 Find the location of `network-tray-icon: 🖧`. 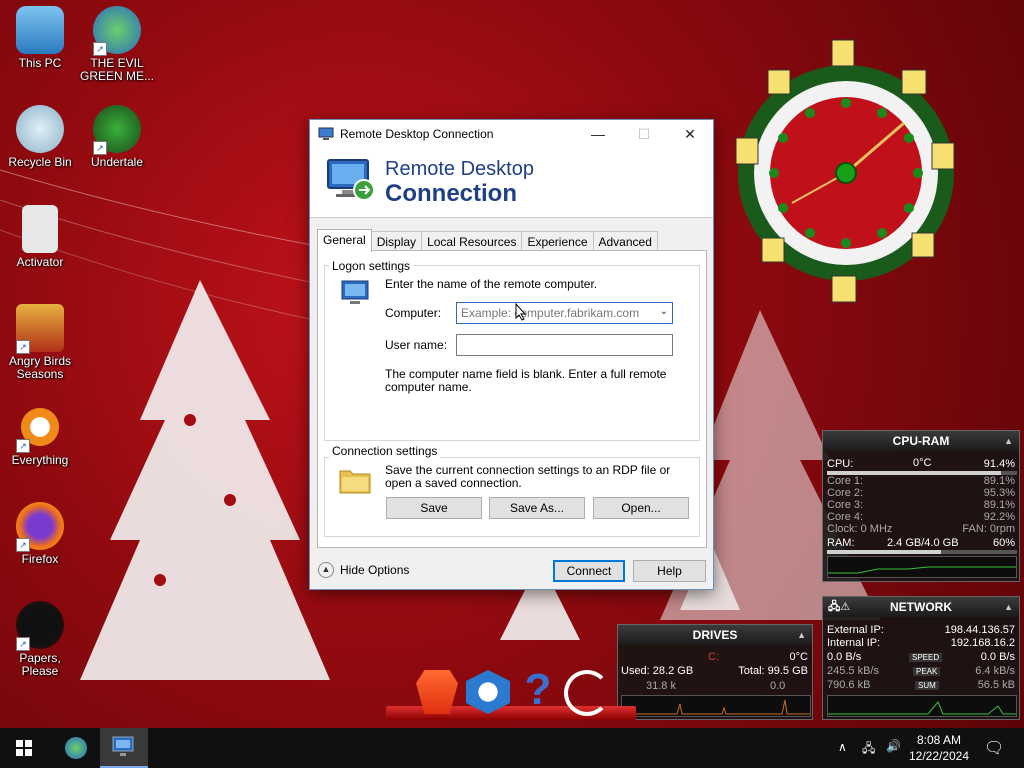

network-tray-icon: 🖧 is located at coordinates (868, 749).